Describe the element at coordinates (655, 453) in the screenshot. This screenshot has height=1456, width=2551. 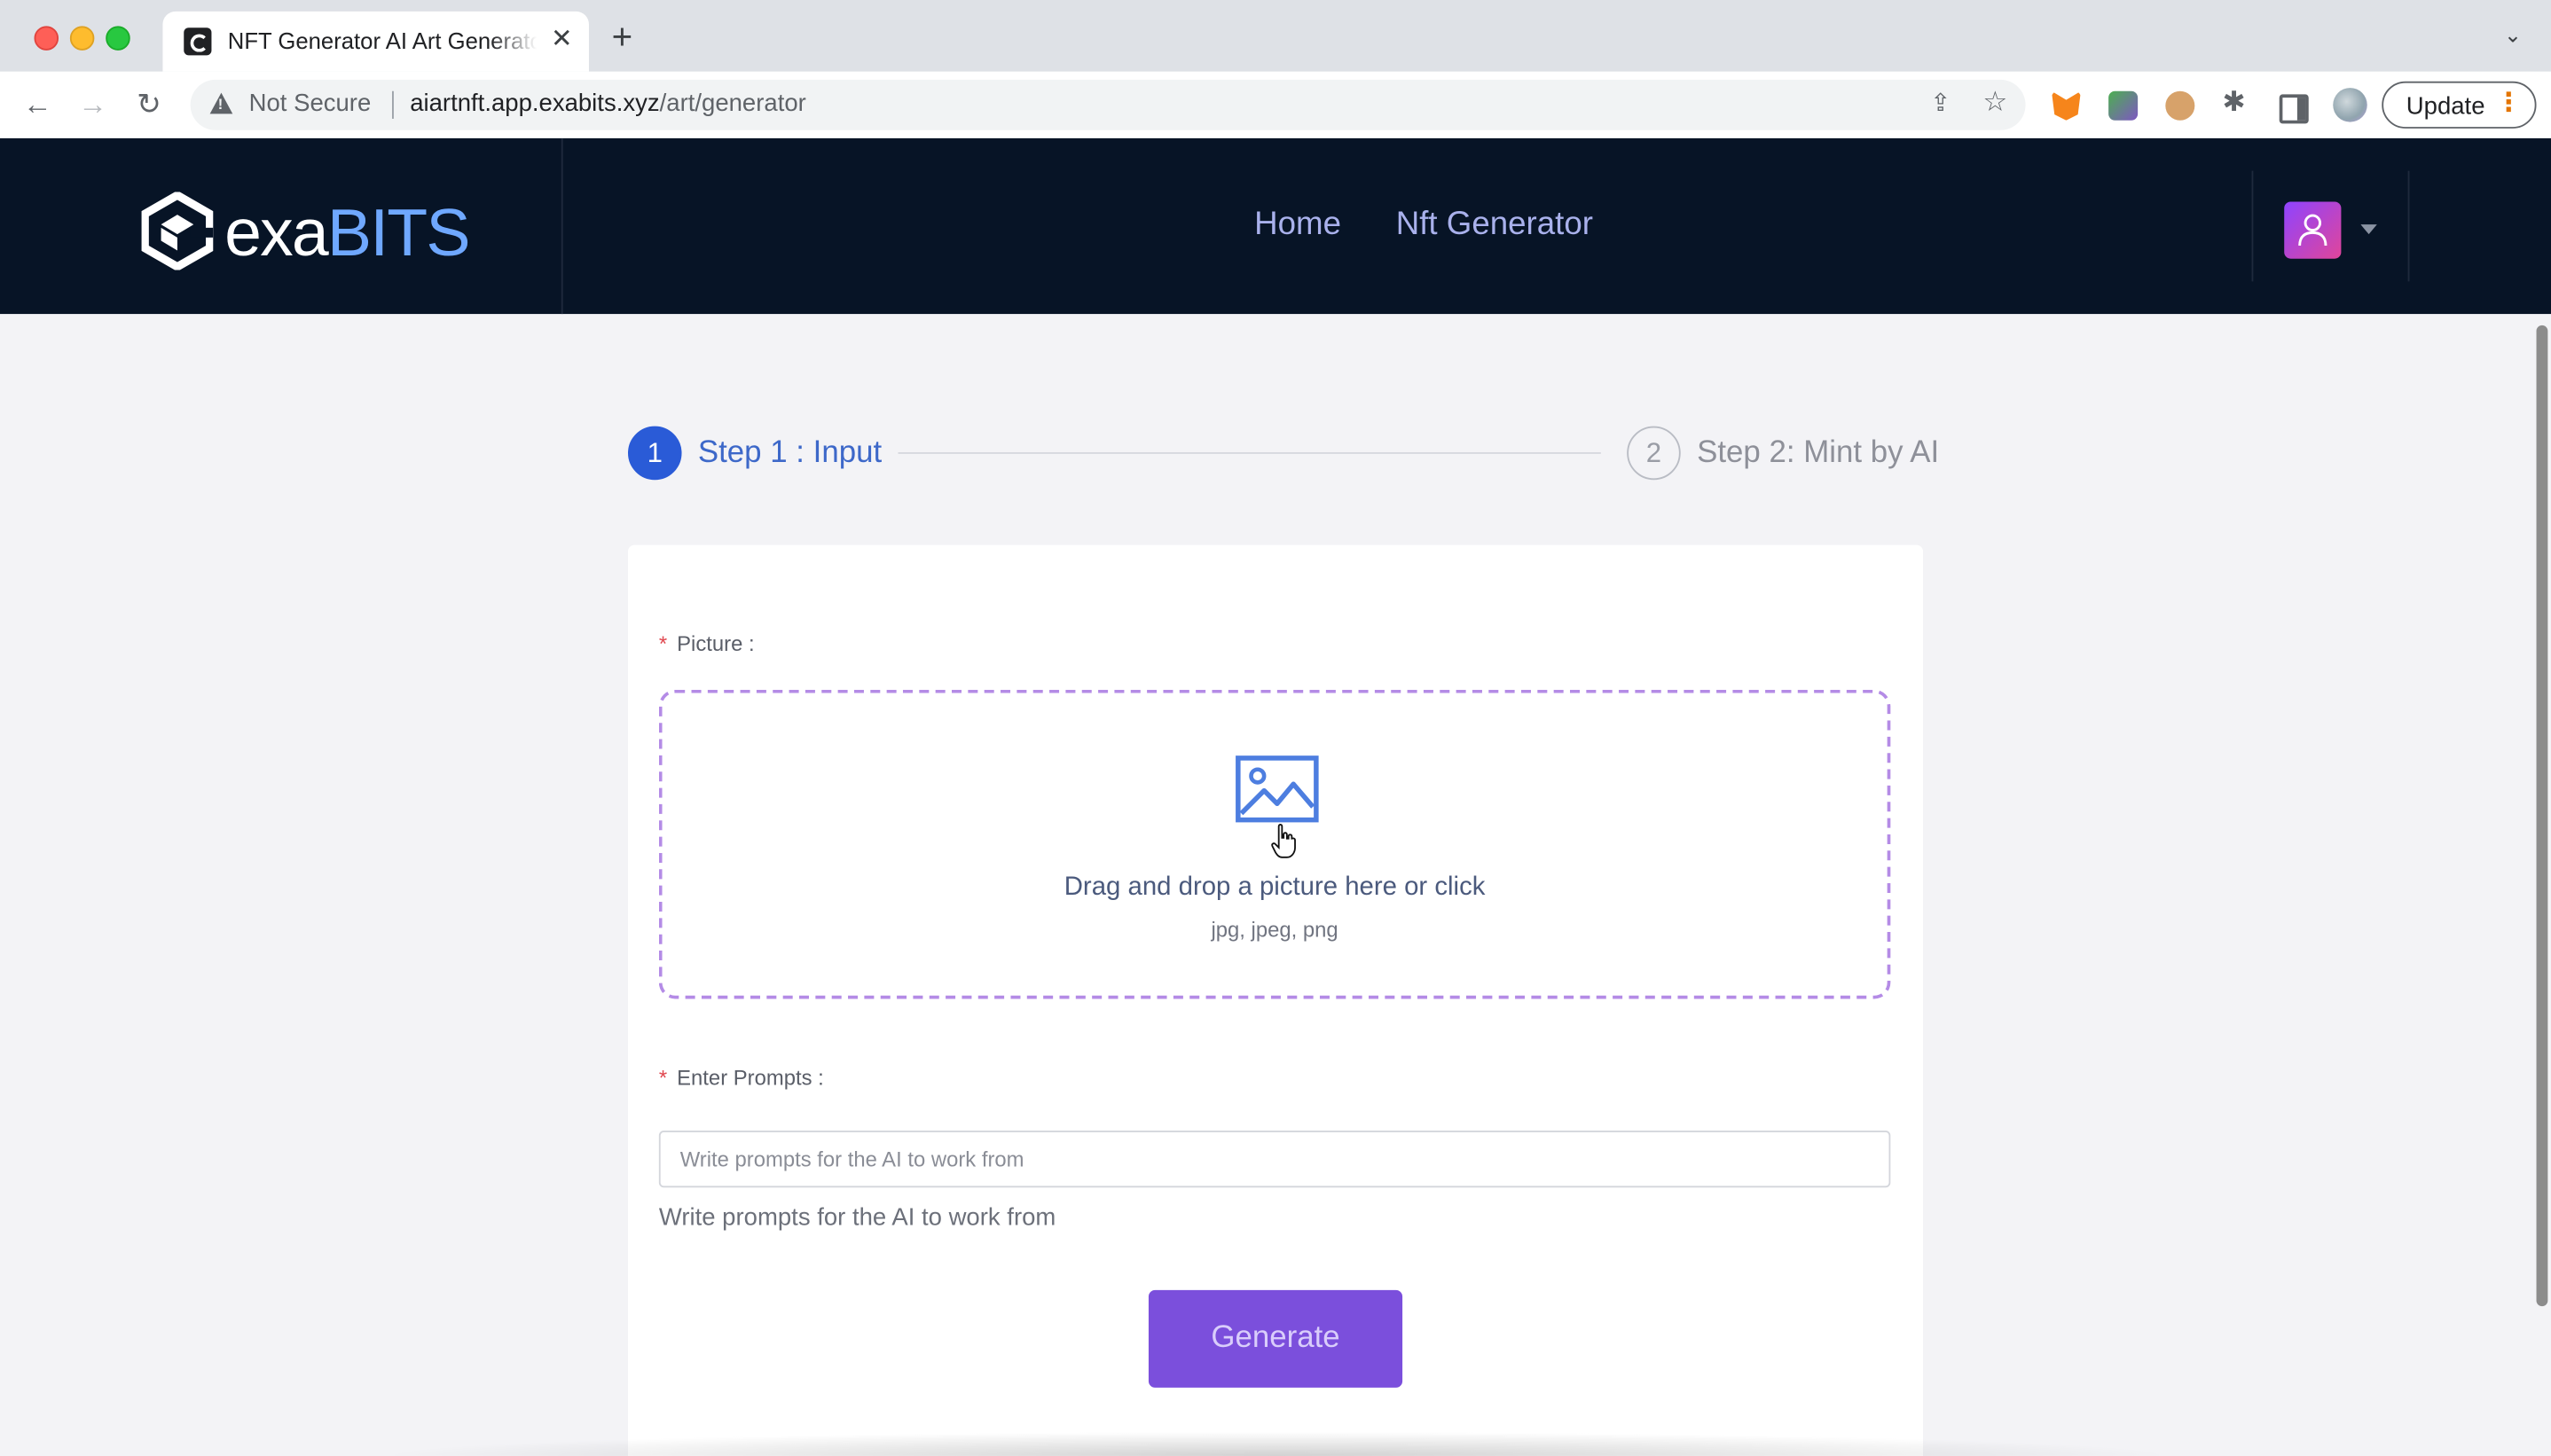
I see `step-1-number: 1` at that location.